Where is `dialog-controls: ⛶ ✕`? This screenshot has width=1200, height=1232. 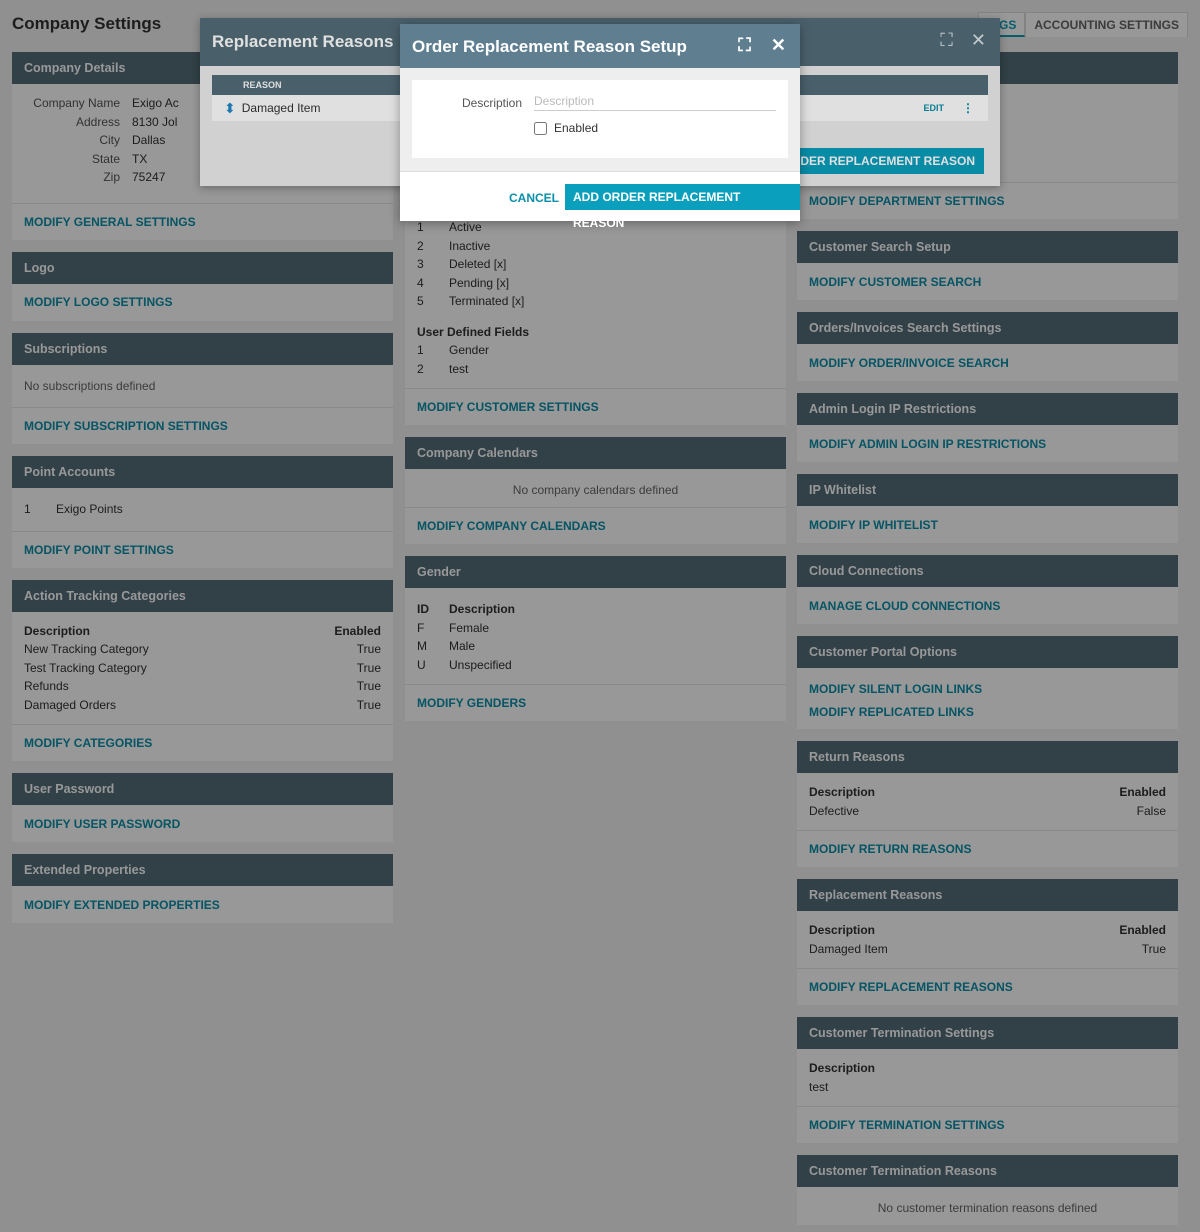 dialog-controls: ⛶ ✕ is located at coordinates (762, 45).